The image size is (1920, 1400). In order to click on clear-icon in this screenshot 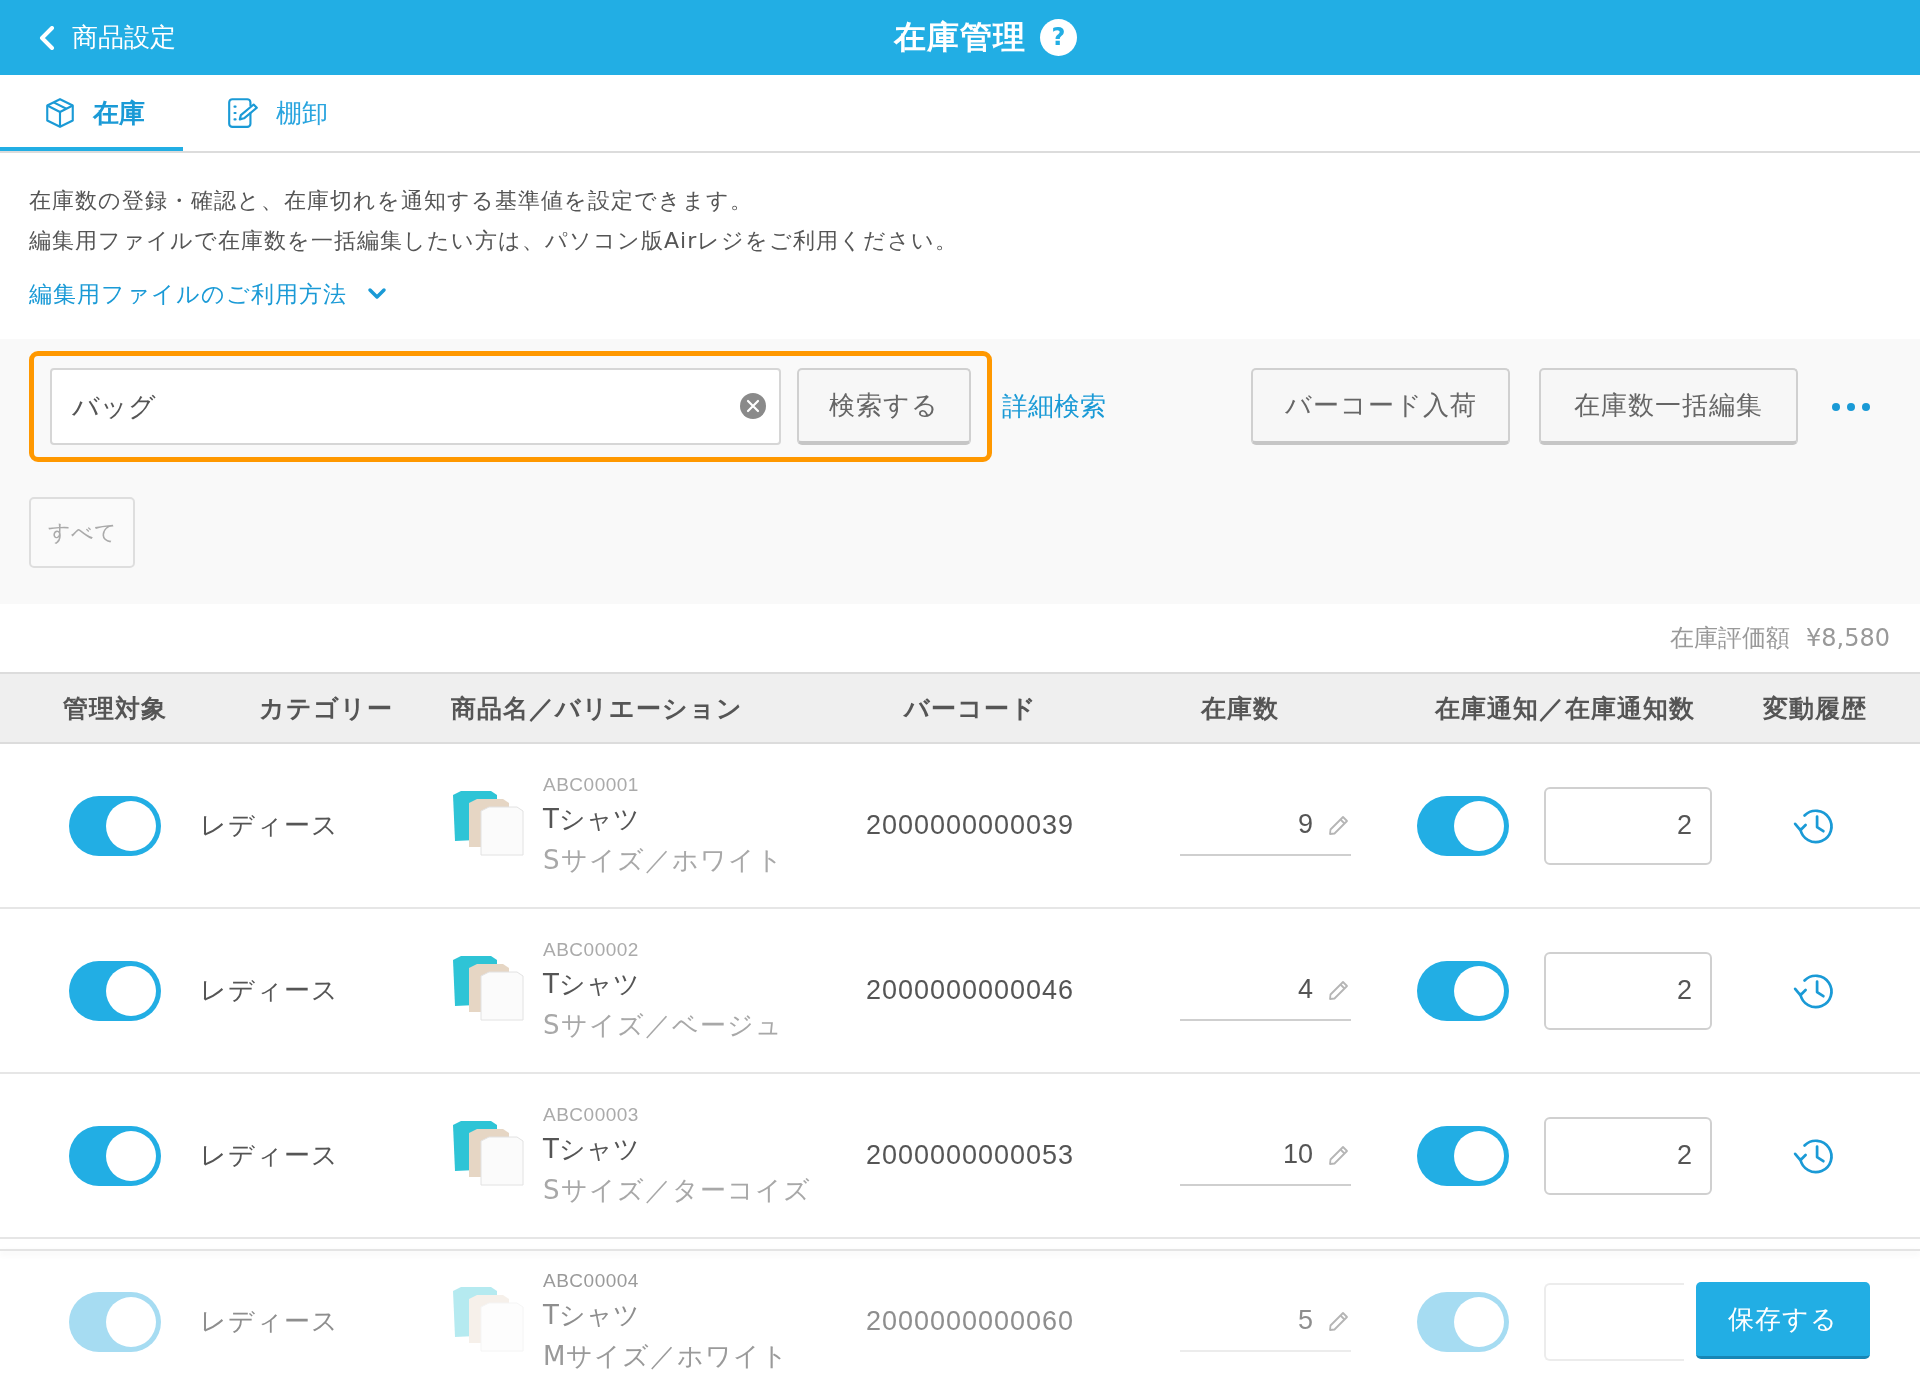, I will do `click(753, 406)`.